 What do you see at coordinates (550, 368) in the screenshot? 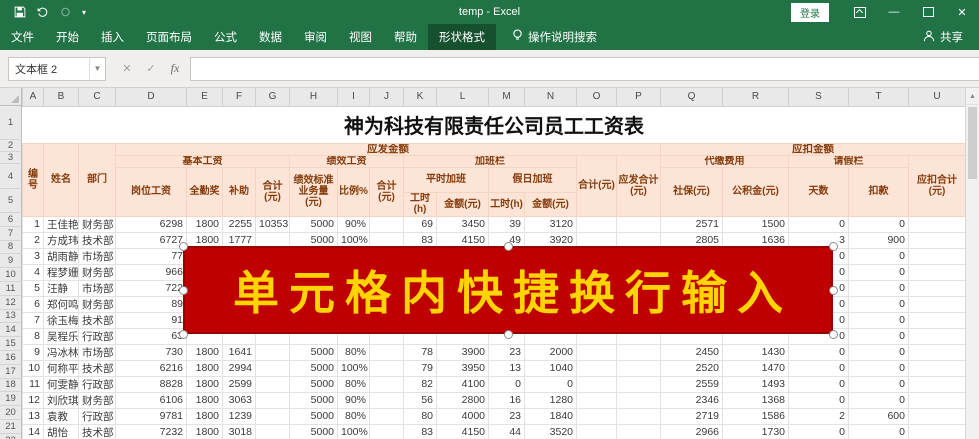
I see `cell: 1040` at bounding box center [550, 368].